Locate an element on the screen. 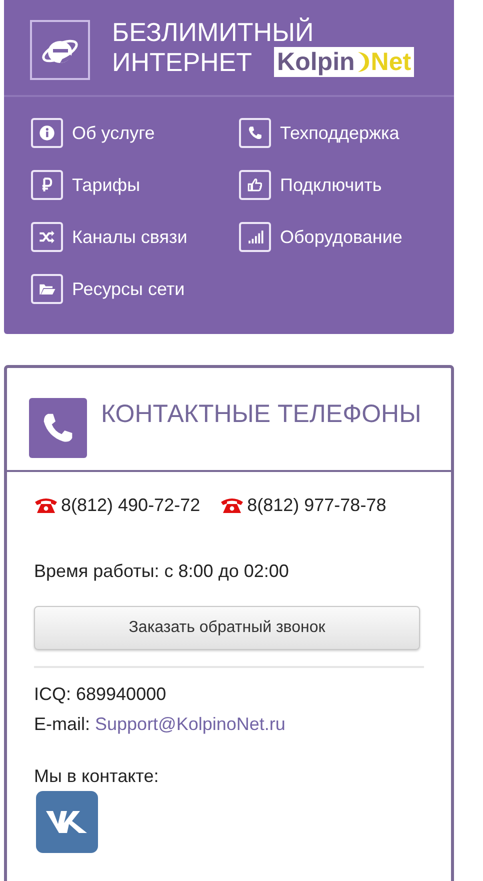 The width and height of the screenshot is (483, 881). icq-number: ICQ: 689940000 is located at coordinates (101, 694).